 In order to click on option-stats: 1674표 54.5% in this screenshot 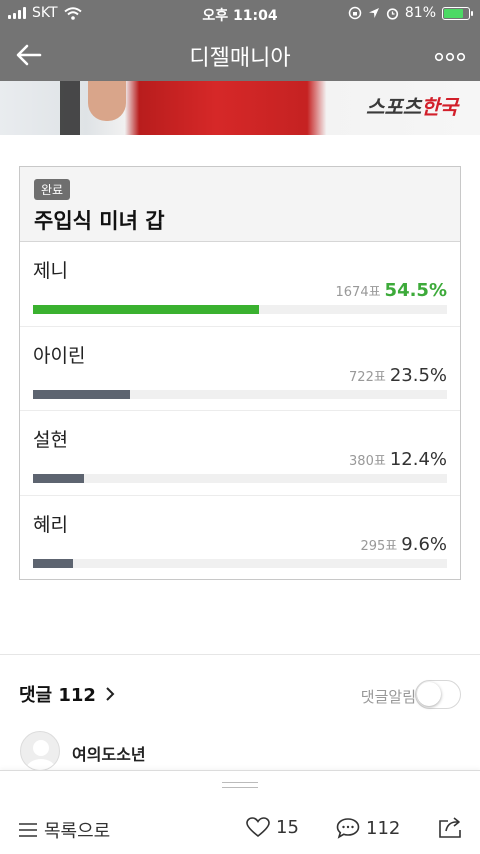, I will do `click(392, 290)`.